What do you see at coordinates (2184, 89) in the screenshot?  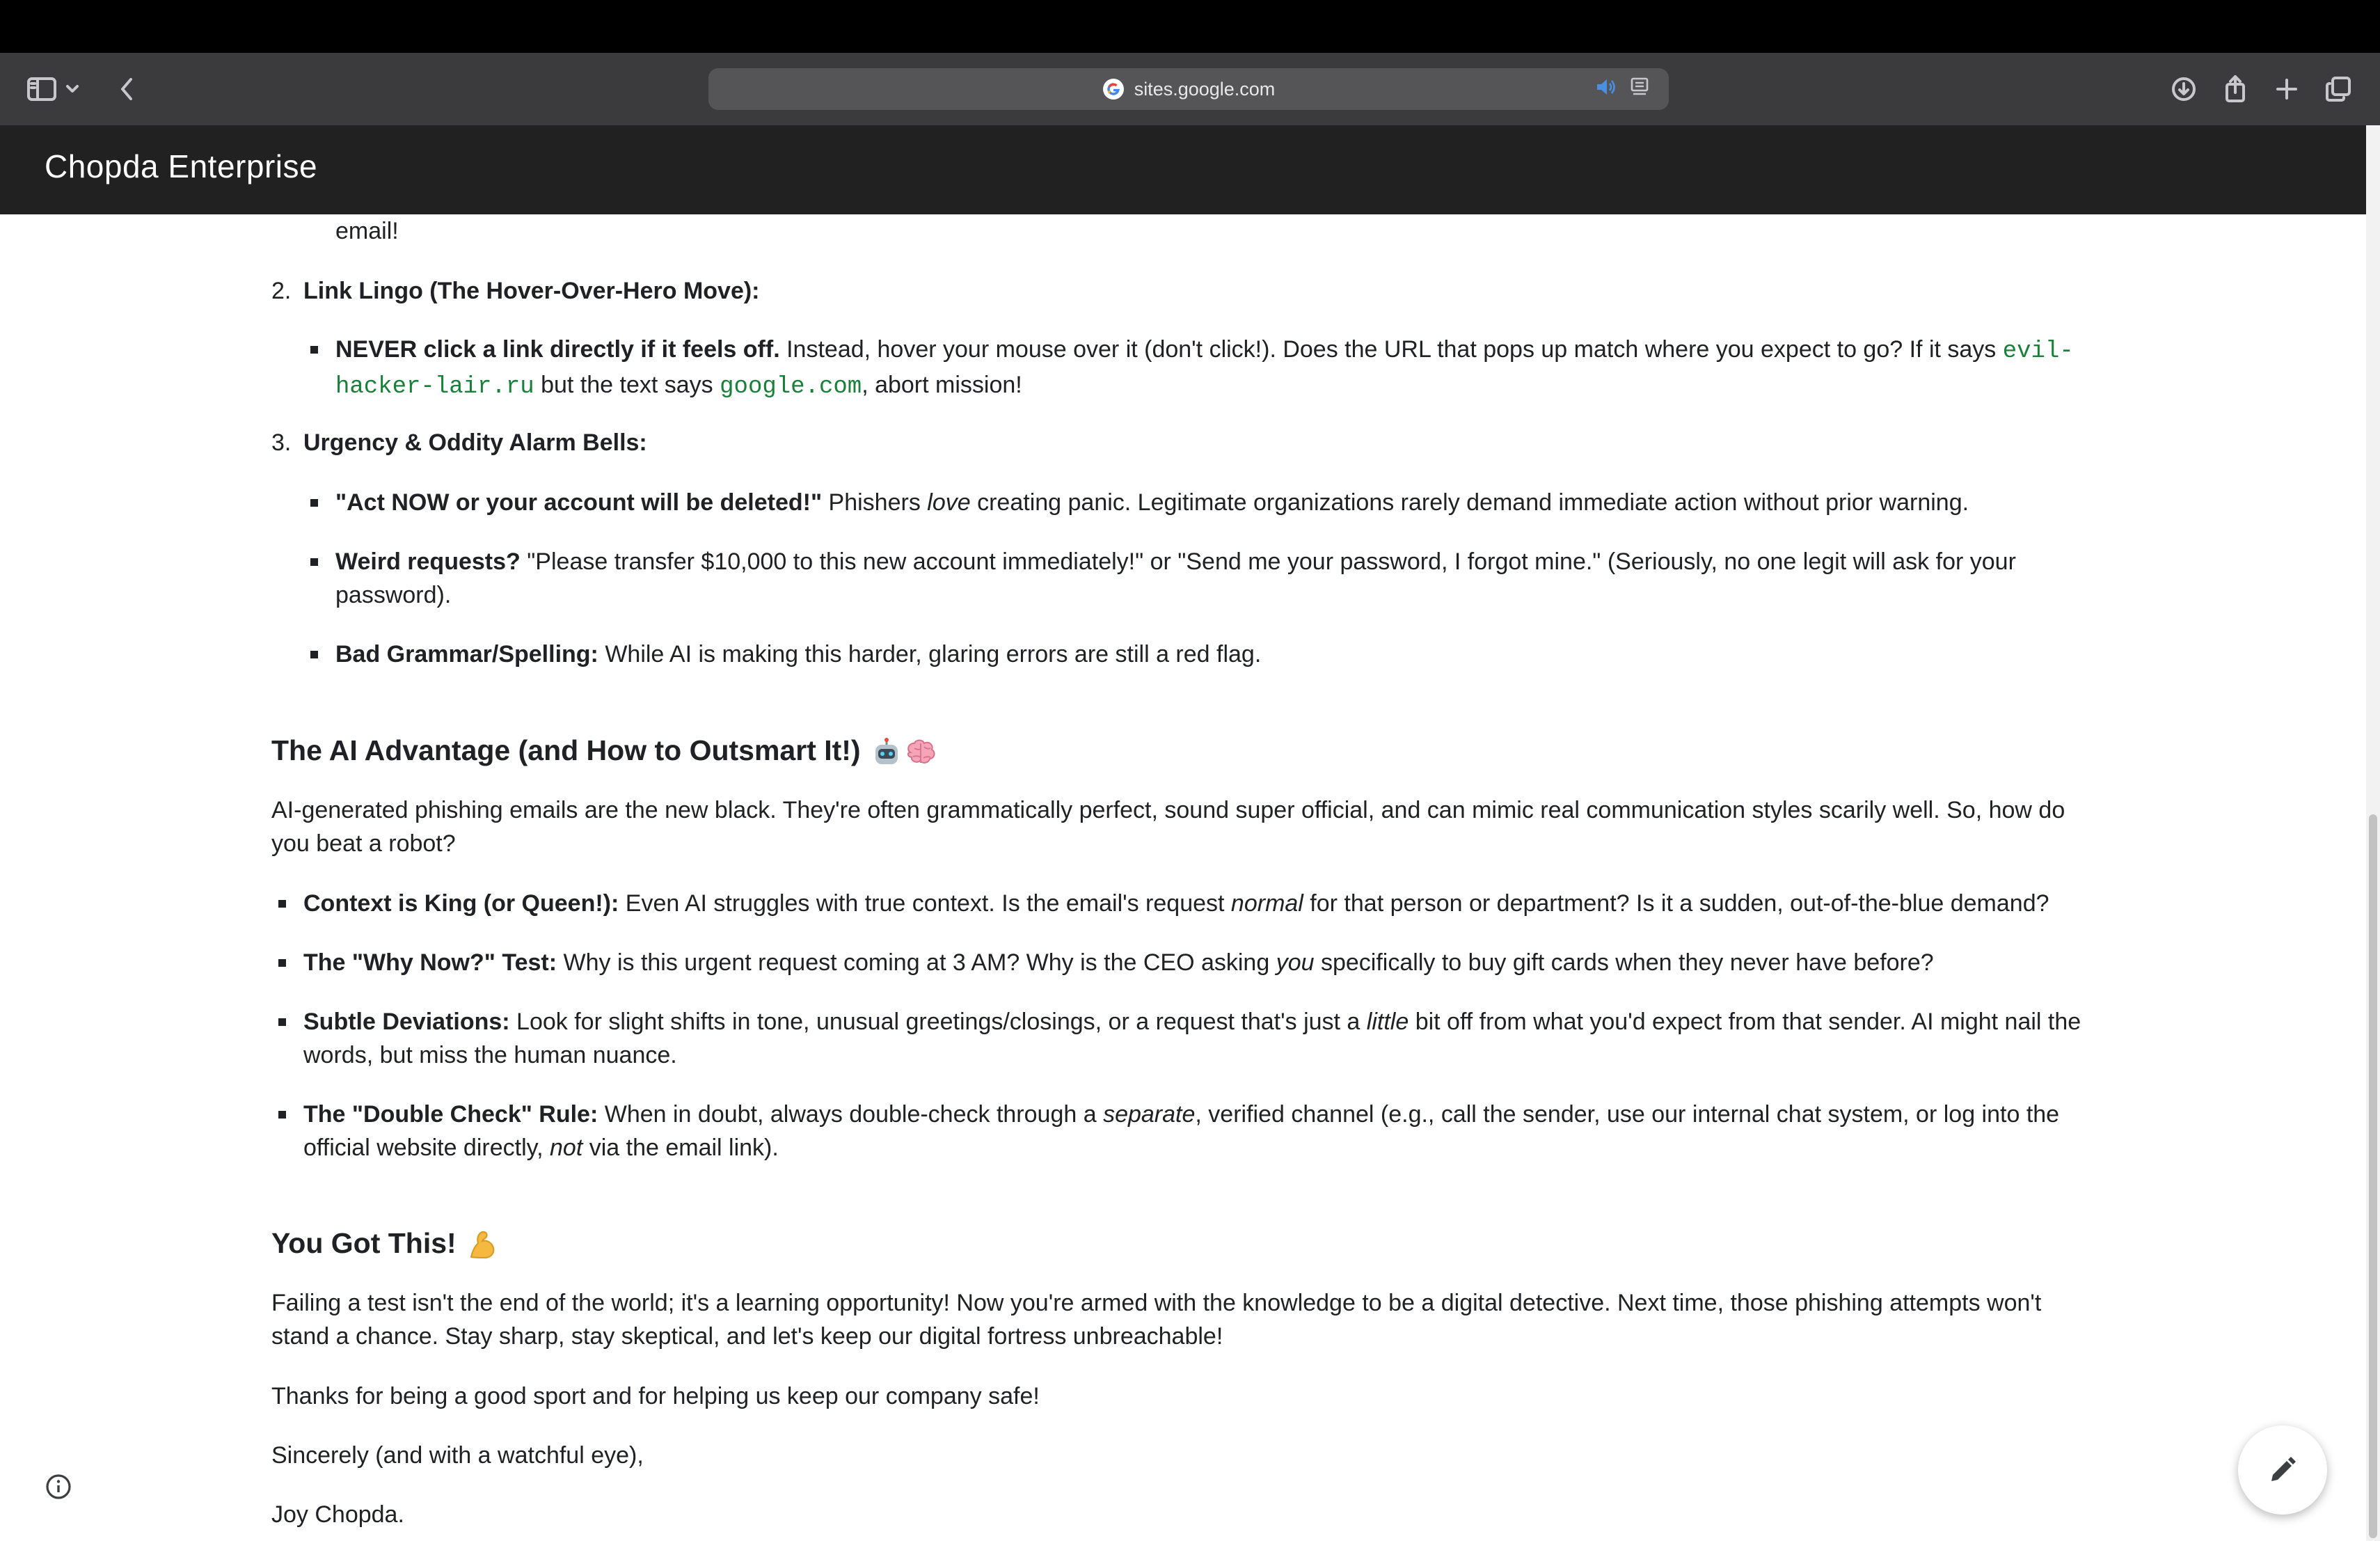 I see `download-icon` at bounding box center [2184, 89].